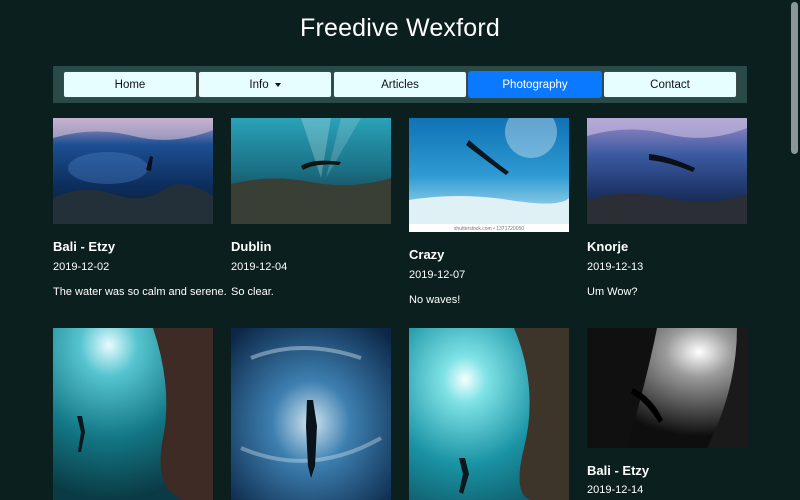  I want to click on nav-info-label: Info, so click(259, 84).